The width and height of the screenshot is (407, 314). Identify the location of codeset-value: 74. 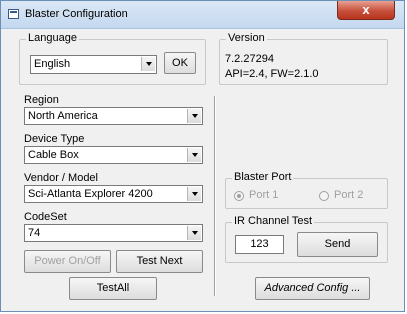
(34, 233).